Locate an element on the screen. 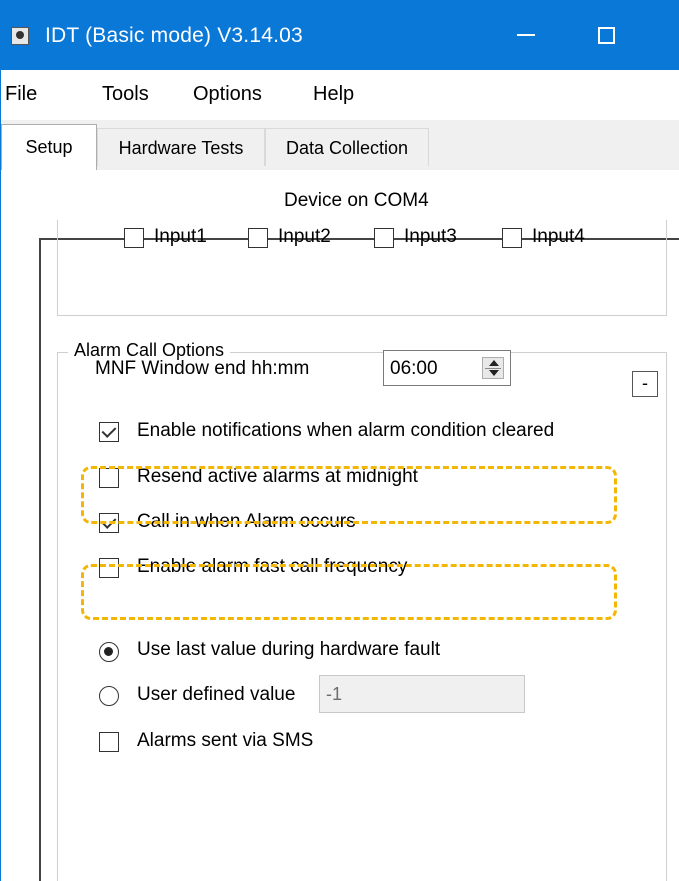  use-last-value-radio is located at coordinates (109, 652).